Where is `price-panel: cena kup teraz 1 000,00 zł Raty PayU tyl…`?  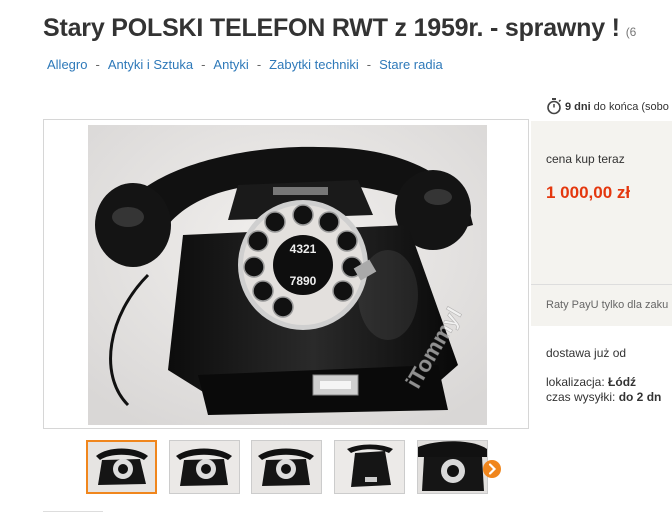
price-panel: cena kup teraz 1 000,00 zł Raty PayU tyl… is located at coordinates (601, 223).